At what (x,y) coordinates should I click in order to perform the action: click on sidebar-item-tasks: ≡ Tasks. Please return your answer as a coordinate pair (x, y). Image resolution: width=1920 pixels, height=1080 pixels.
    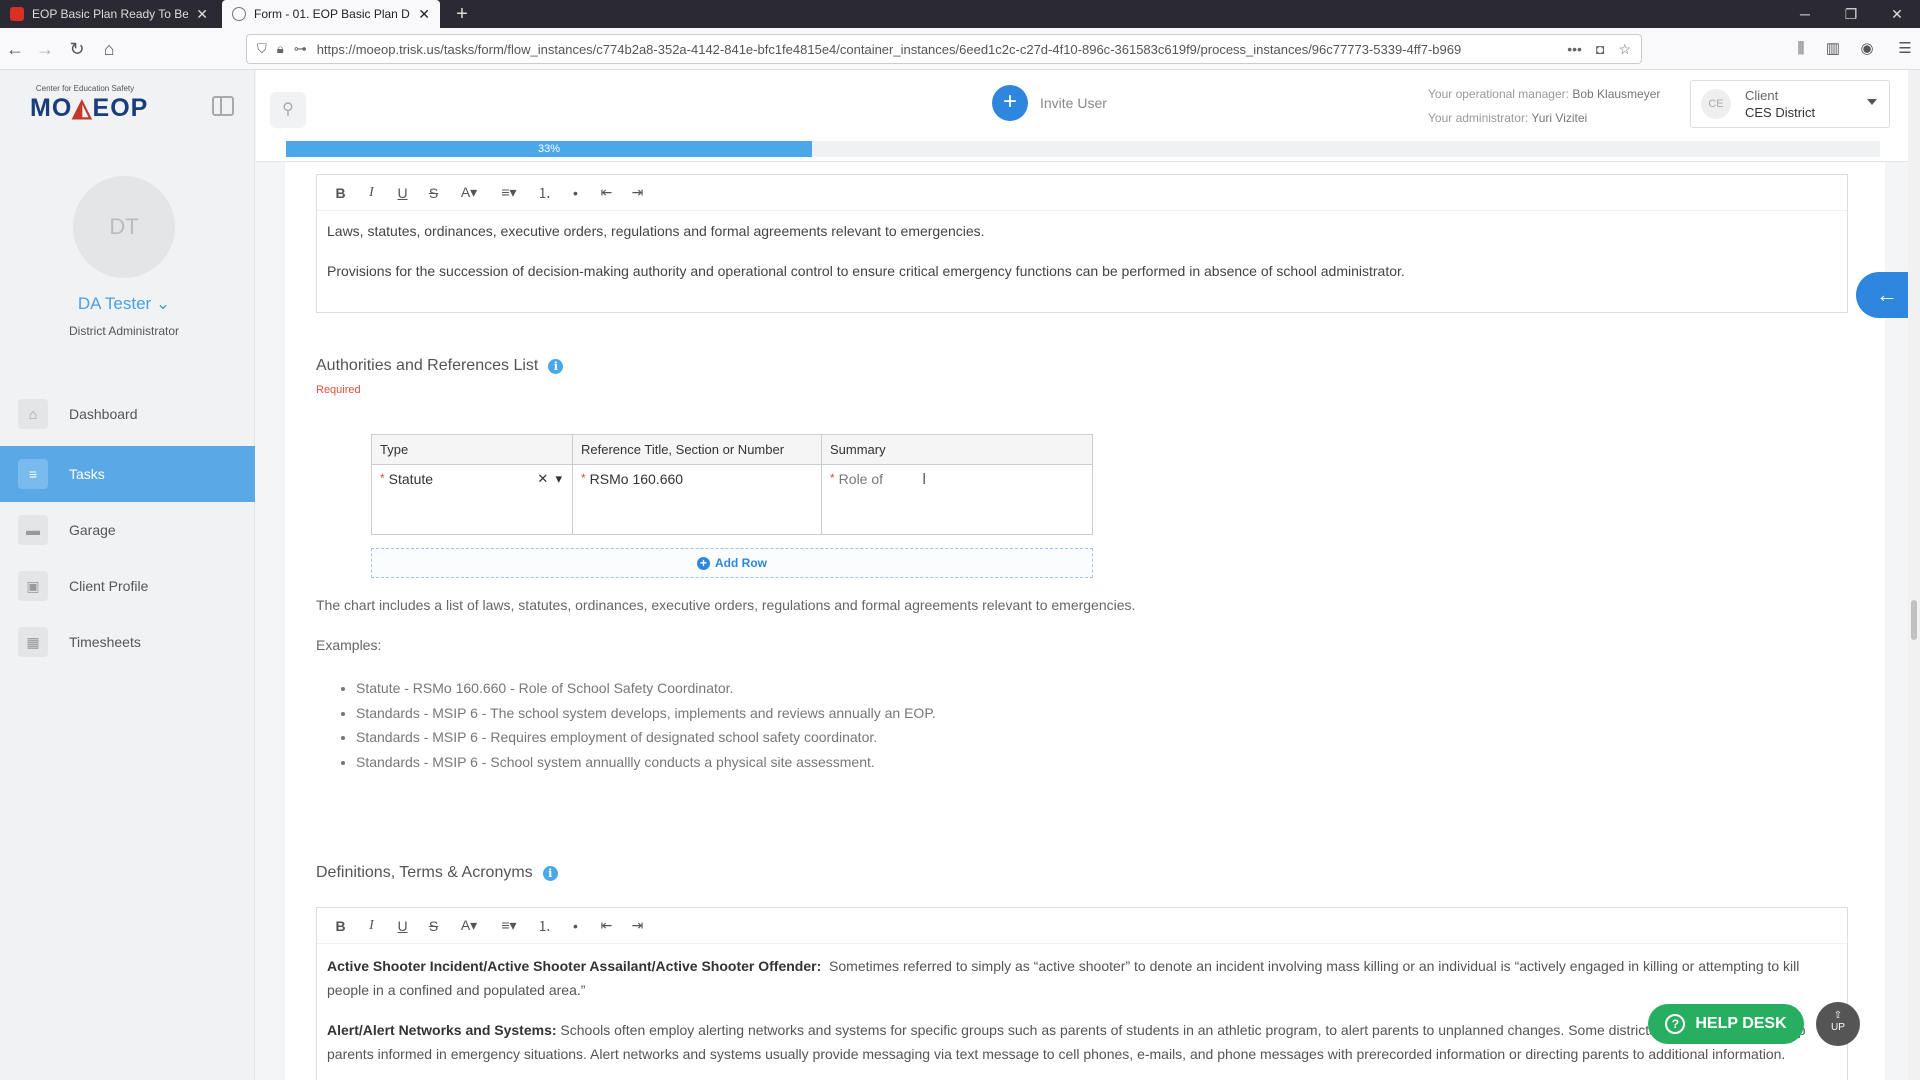
    Looking at the image, I should click on (127, 474).